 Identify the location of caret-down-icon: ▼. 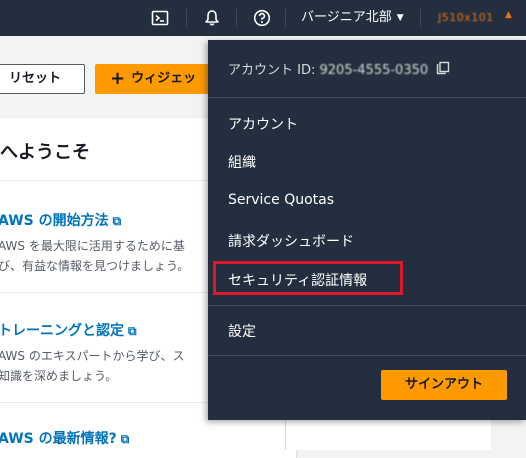
(400, 18).